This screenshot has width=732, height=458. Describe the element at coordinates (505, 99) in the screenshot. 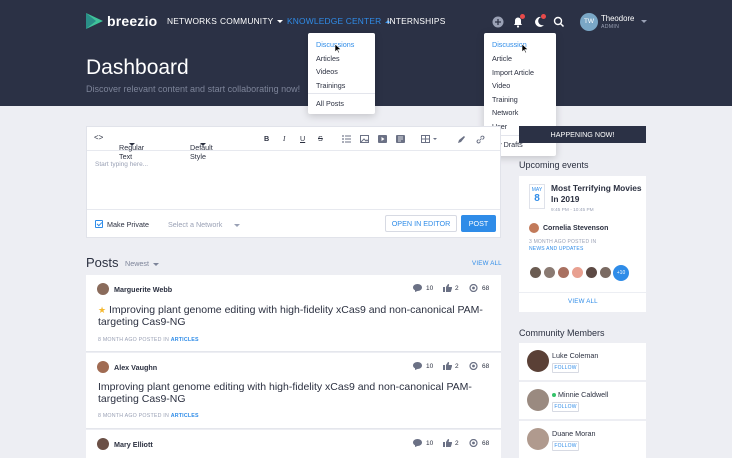

I see `create-item-training: Training` at that location.